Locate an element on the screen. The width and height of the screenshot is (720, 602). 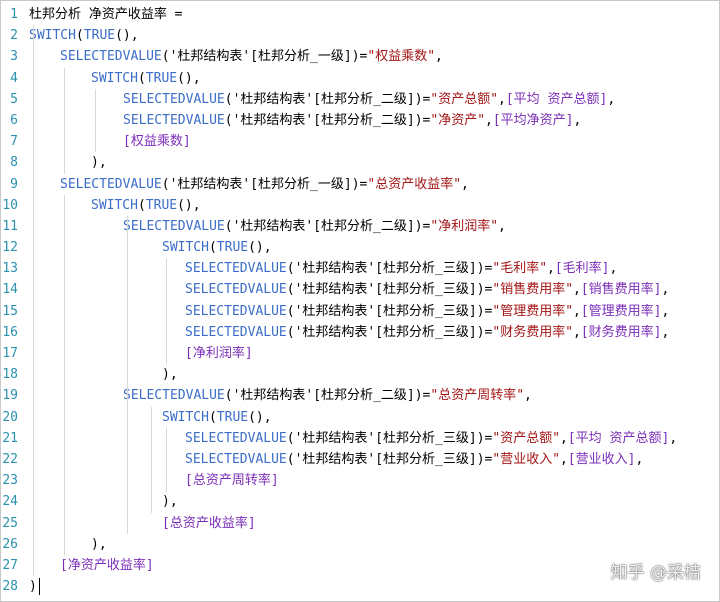
code-line: 20 SWITCH(TRUE(), is located at coordinates (360, 417).